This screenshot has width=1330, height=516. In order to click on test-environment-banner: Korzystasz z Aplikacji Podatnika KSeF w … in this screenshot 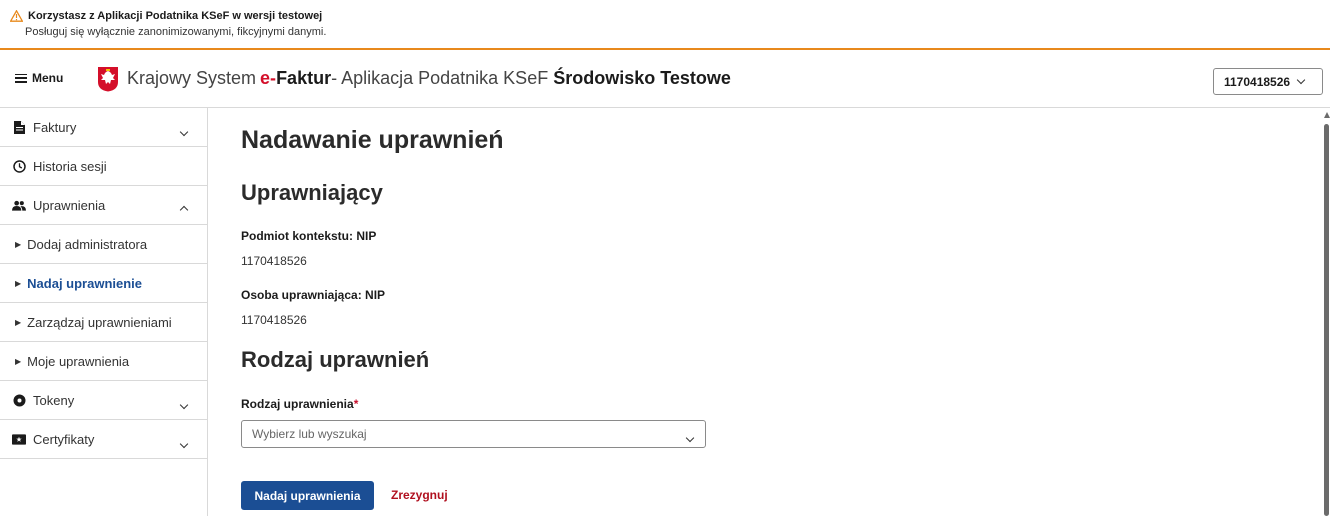, I will do `click(665, 25)`.